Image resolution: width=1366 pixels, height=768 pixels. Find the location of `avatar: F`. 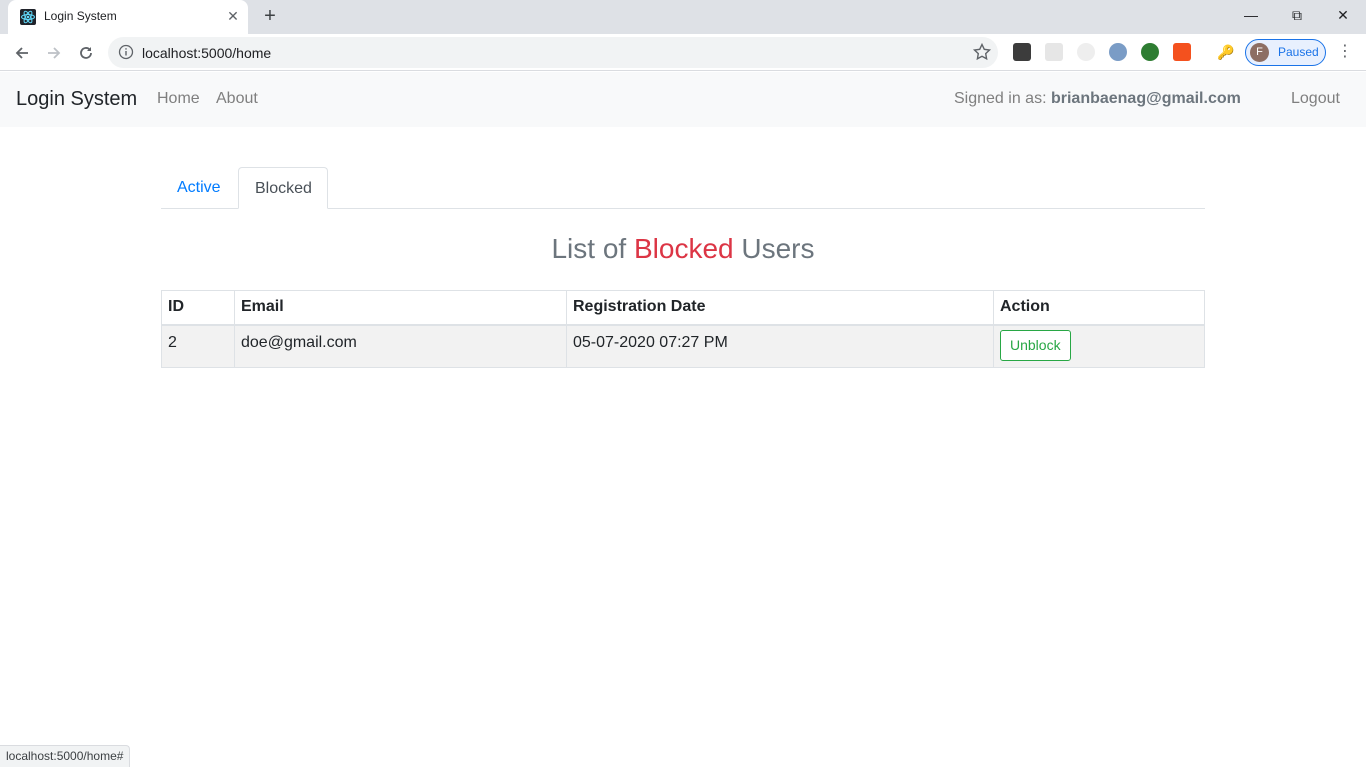

avatar: F is located at coordinates (1259, 52).